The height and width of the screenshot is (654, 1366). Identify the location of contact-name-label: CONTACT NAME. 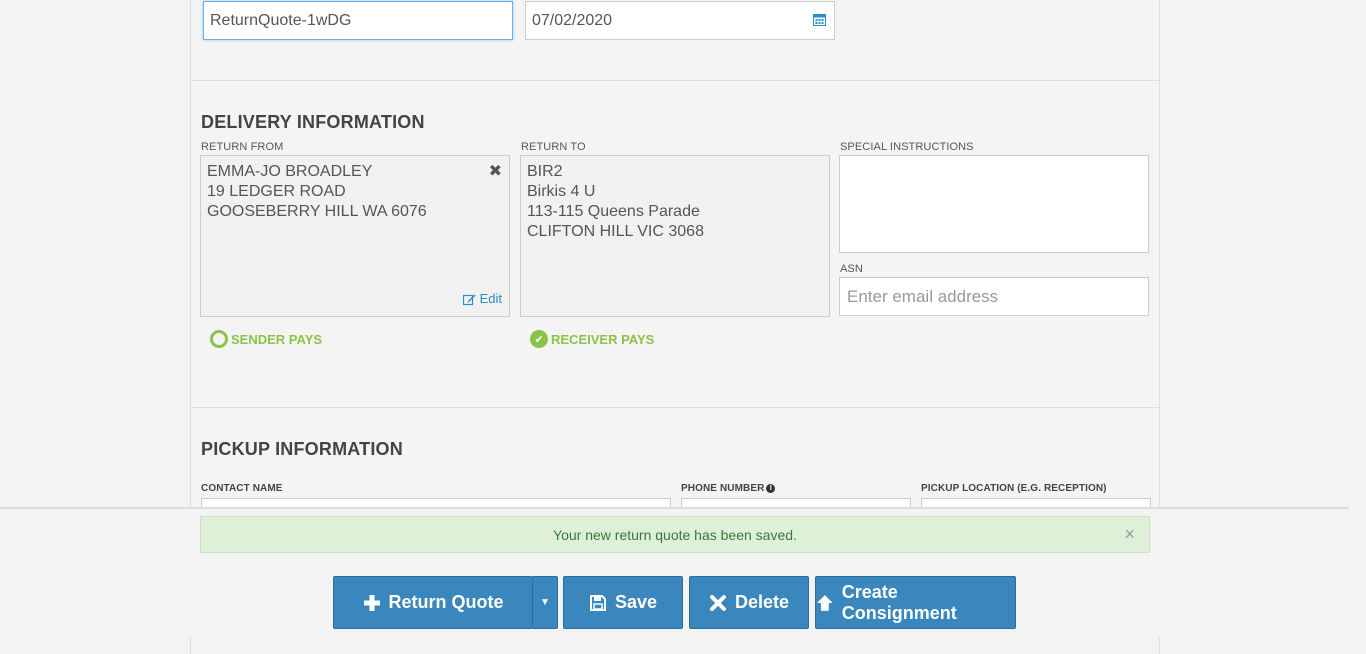
(242, 488).